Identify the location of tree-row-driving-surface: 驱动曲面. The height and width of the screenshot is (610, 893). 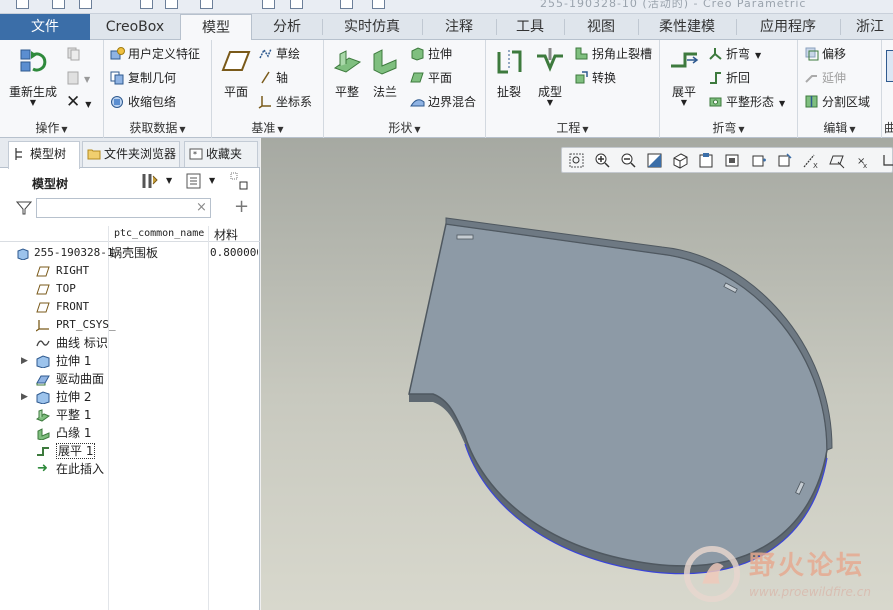
(130, 379).